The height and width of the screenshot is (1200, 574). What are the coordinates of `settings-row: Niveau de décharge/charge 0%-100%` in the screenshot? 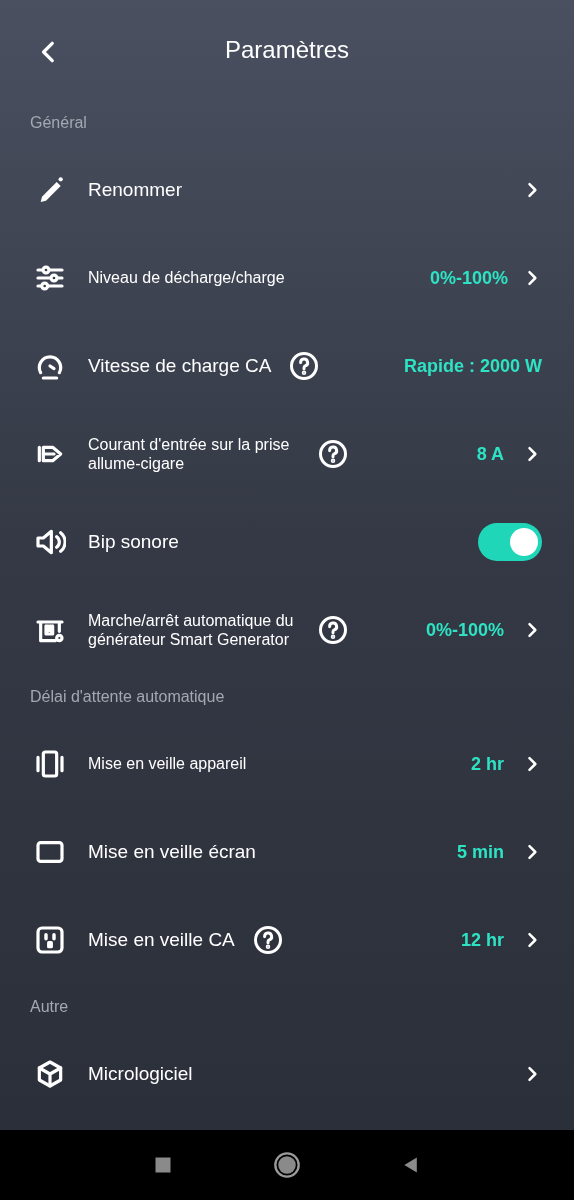 It's located at (287, 278).